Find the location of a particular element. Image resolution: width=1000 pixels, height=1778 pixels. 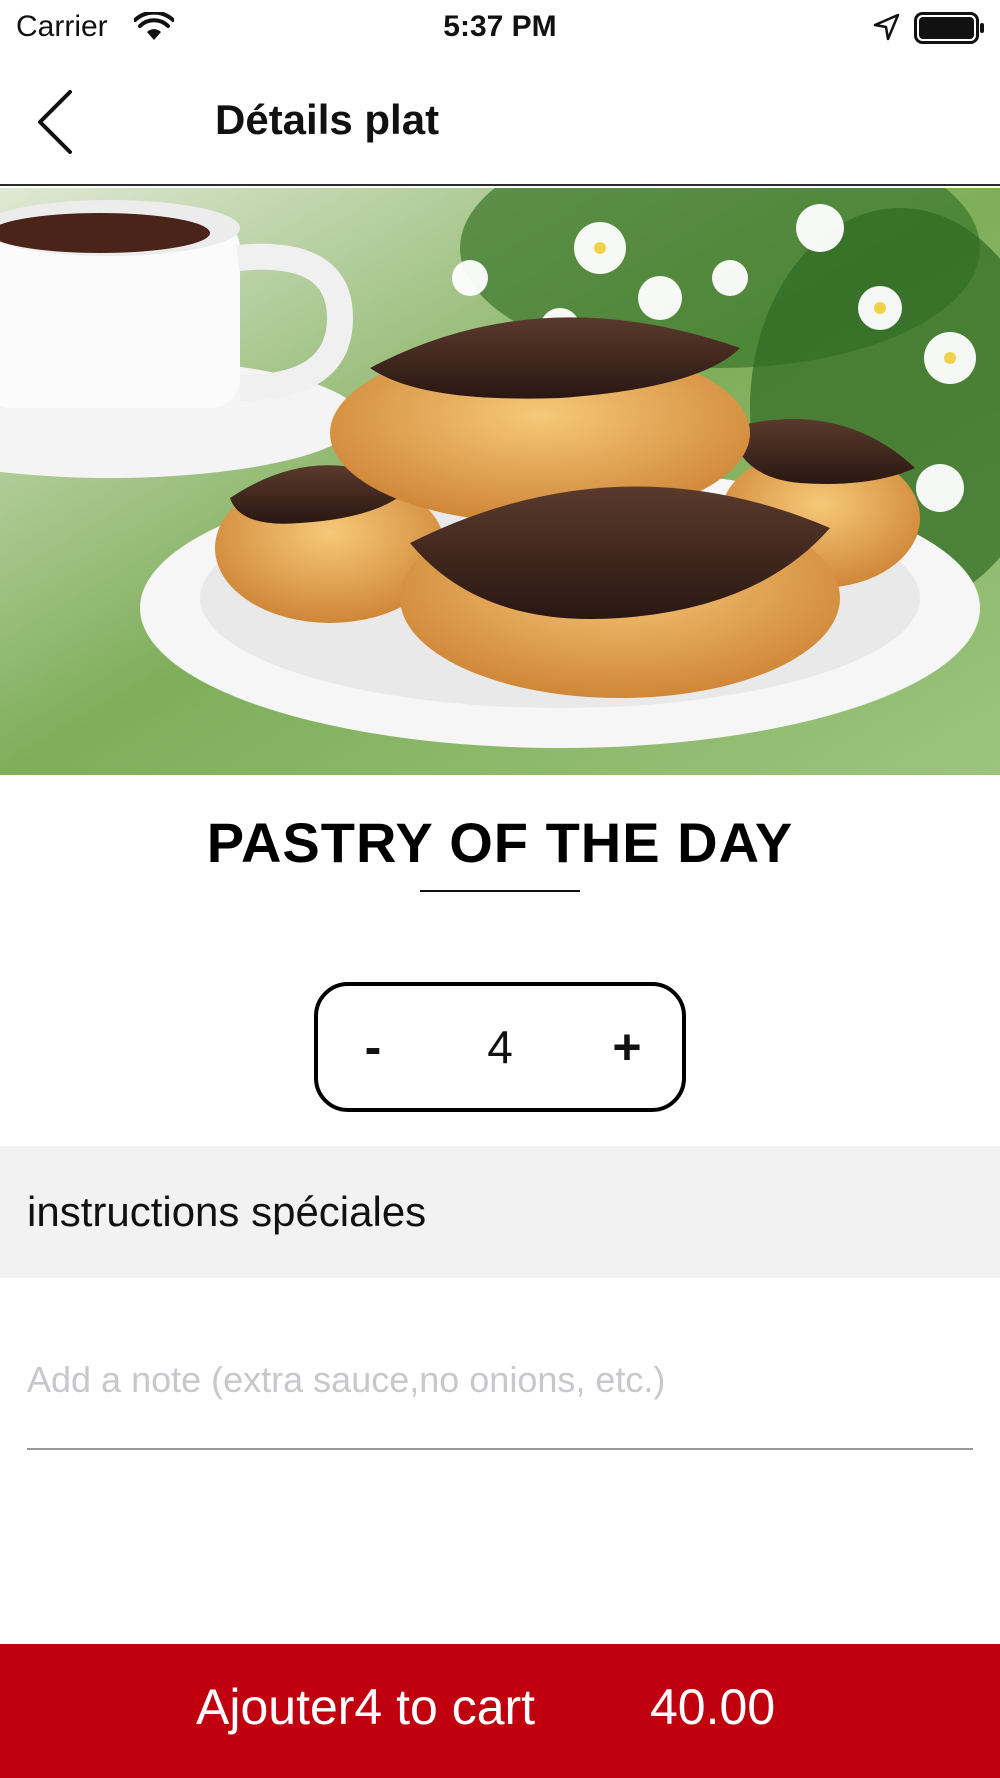

quantity-stepper: - 4 + is located at coordinates (500, 1047).